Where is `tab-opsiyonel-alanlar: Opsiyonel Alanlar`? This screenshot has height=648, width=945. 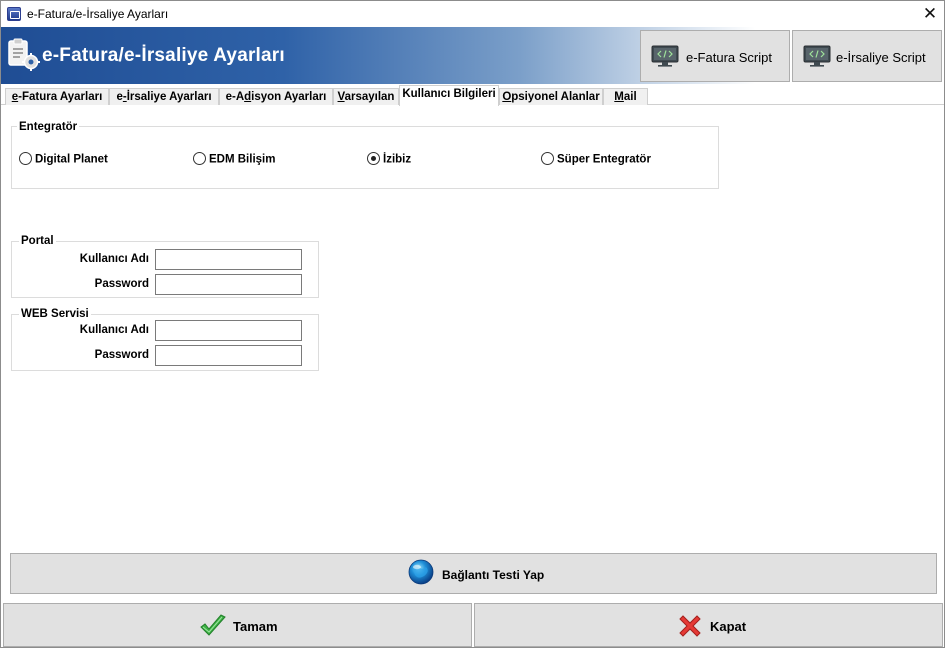 tab-opsiyonel-alanlar: Opsiyonel Alanlar is located at coordinates (551, 96).